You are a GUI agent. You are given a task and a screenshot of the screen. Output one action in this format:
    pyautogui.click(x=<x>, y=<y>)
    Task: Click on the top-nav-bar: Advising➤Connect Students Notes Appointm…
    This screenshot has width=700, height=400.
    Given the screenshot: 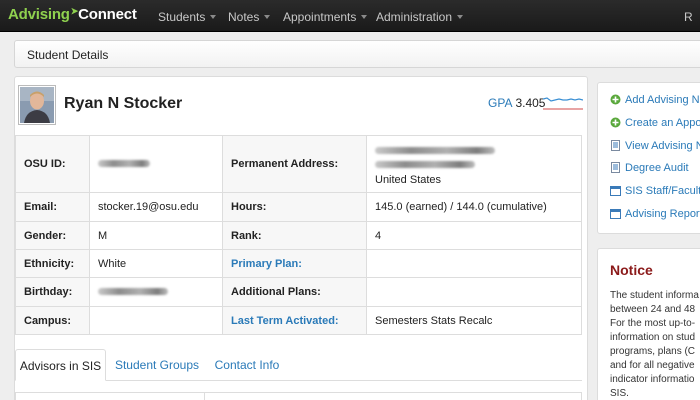 What is the action you would take?
    pyautogui.click(x=350, y=16)
    